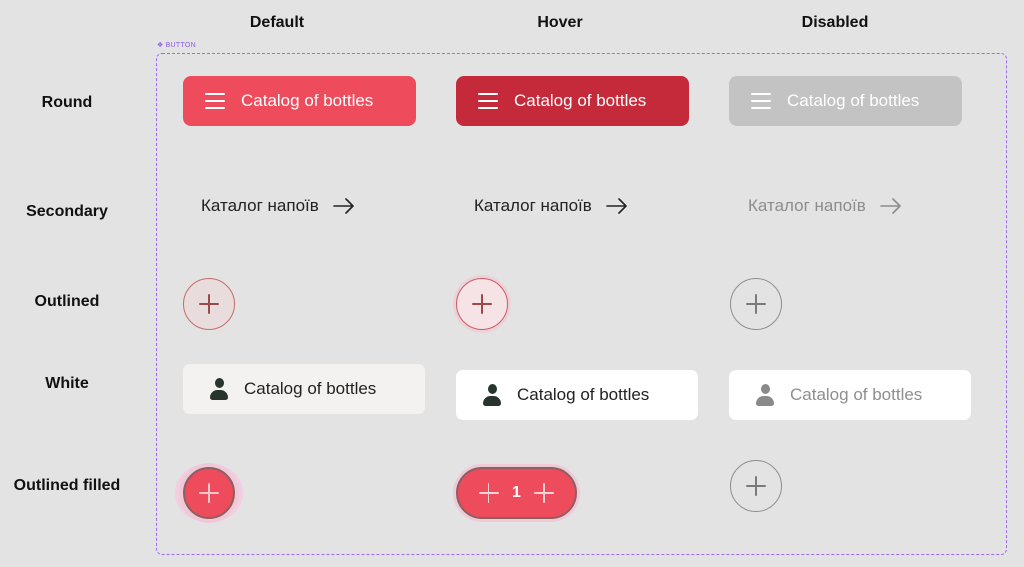 The height and width of the screenshot is (567, 1024). I want to click on frame-label: ❖ BUTTON, so click(176, 45).